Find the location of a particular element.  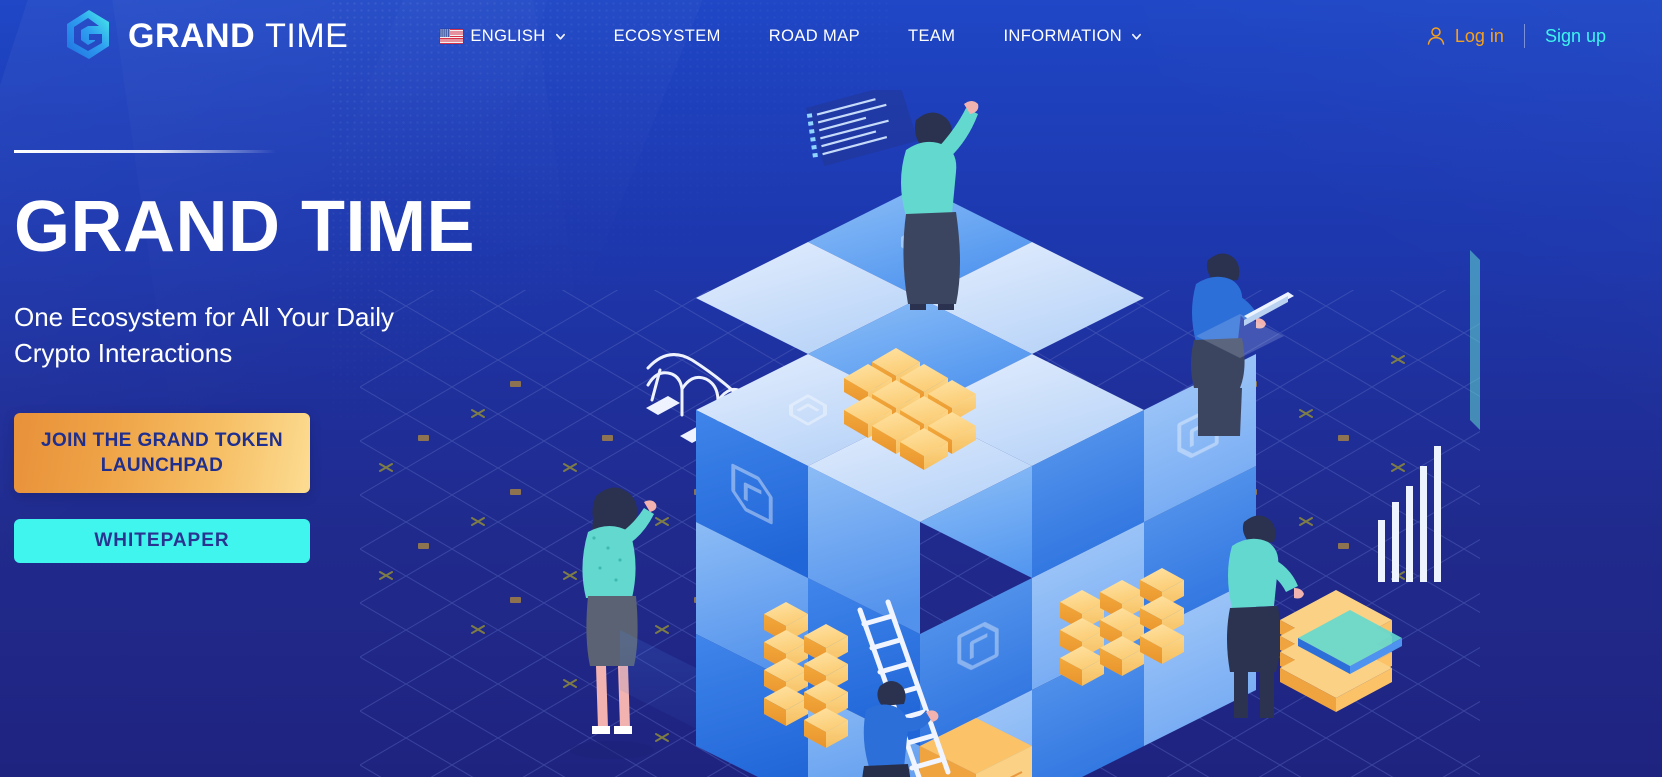

nav-item-road-map: ROAD MAP is located at coordinates (814, 36).